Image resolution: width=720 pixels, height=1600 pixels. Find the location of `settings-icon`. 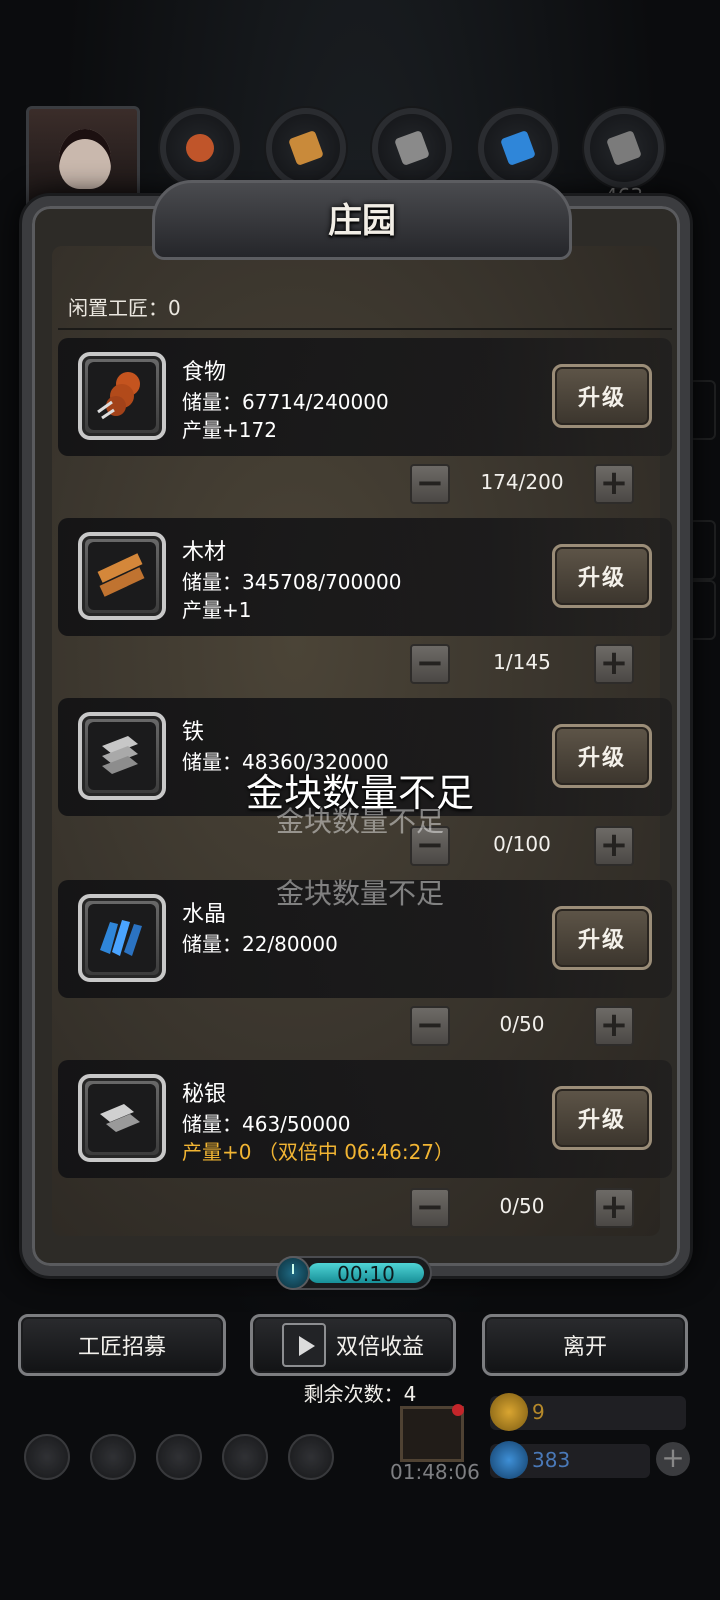

settings-icon is located at coordinates (47, 1457).